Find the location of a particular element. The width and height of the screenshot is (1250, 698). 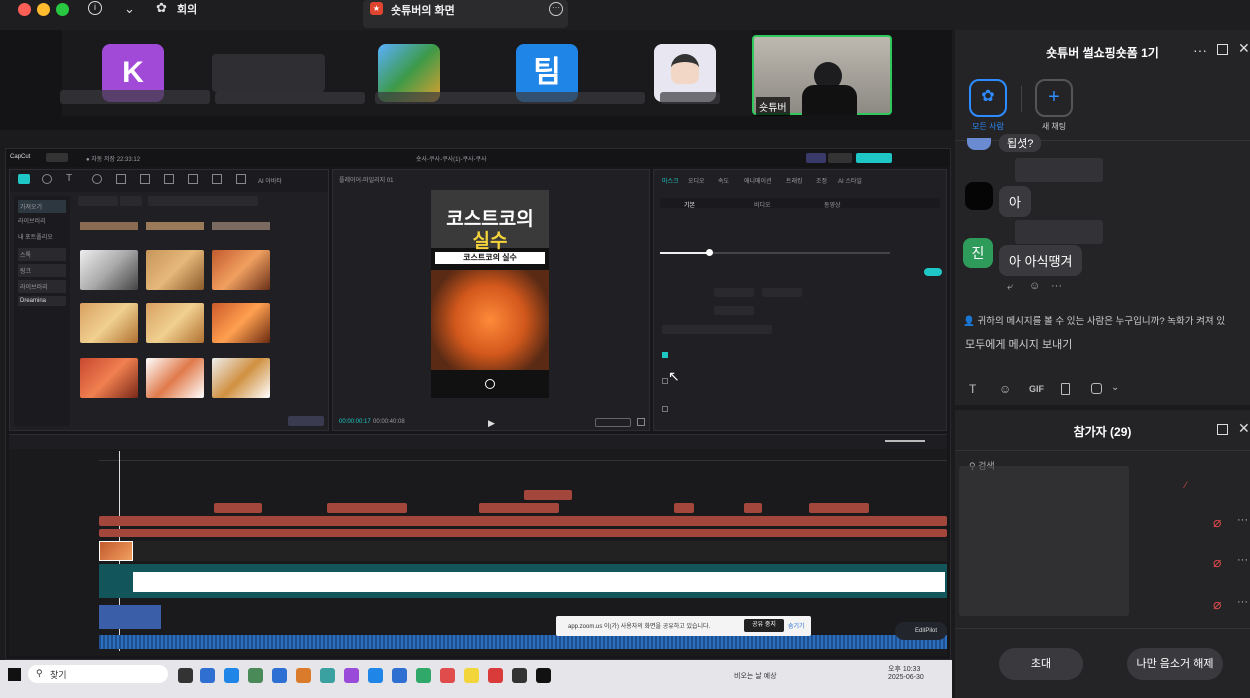

ai-generate-button is located at coordinates (306, 421).